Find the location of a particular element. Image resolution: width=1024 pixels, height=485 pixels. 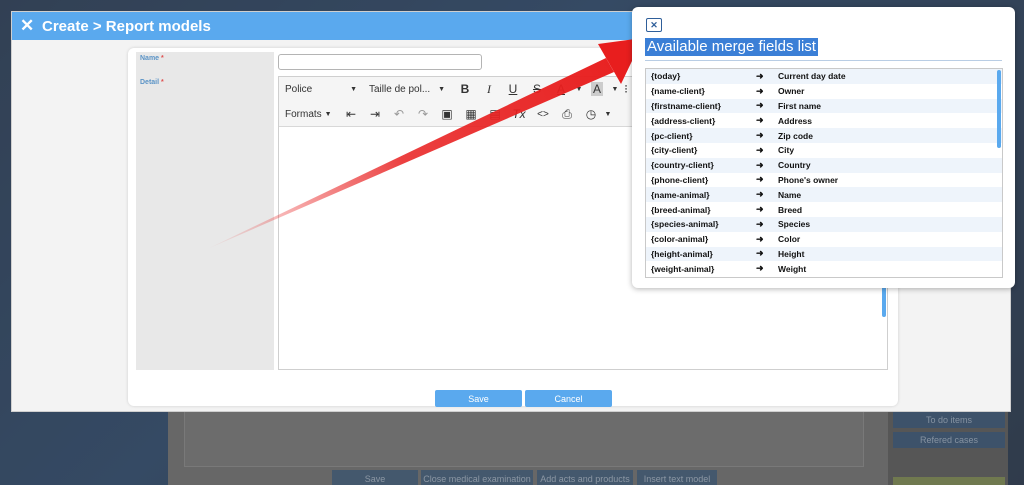

merge-field-description: Height is located at coordinates (791, 253).